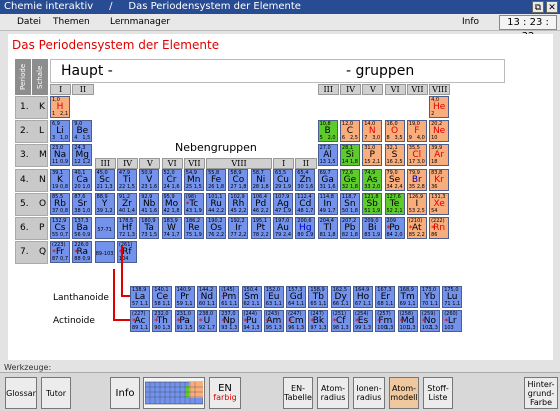  What do you see at coordinates (349, 203) in the screenshot?
I see `element-cell: 118,7 Sn 50 1,8` at bounding box center [349, 203].